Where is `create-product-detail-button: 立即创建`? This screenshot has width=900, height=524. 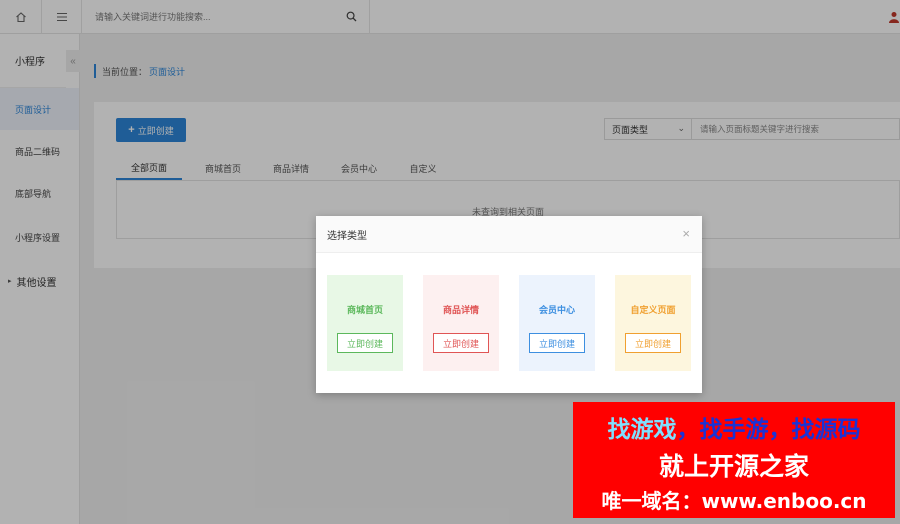 create-product-detail-button: 立即创建 is located at coordinates (461, 343).